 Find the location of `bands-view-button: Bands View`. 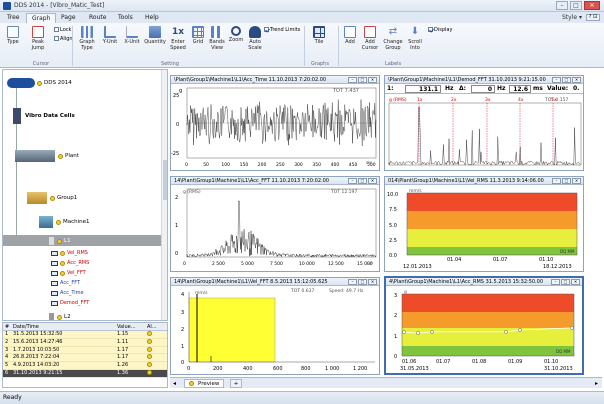

bands-view-button: Bands View is located at coordinates (217, 38).